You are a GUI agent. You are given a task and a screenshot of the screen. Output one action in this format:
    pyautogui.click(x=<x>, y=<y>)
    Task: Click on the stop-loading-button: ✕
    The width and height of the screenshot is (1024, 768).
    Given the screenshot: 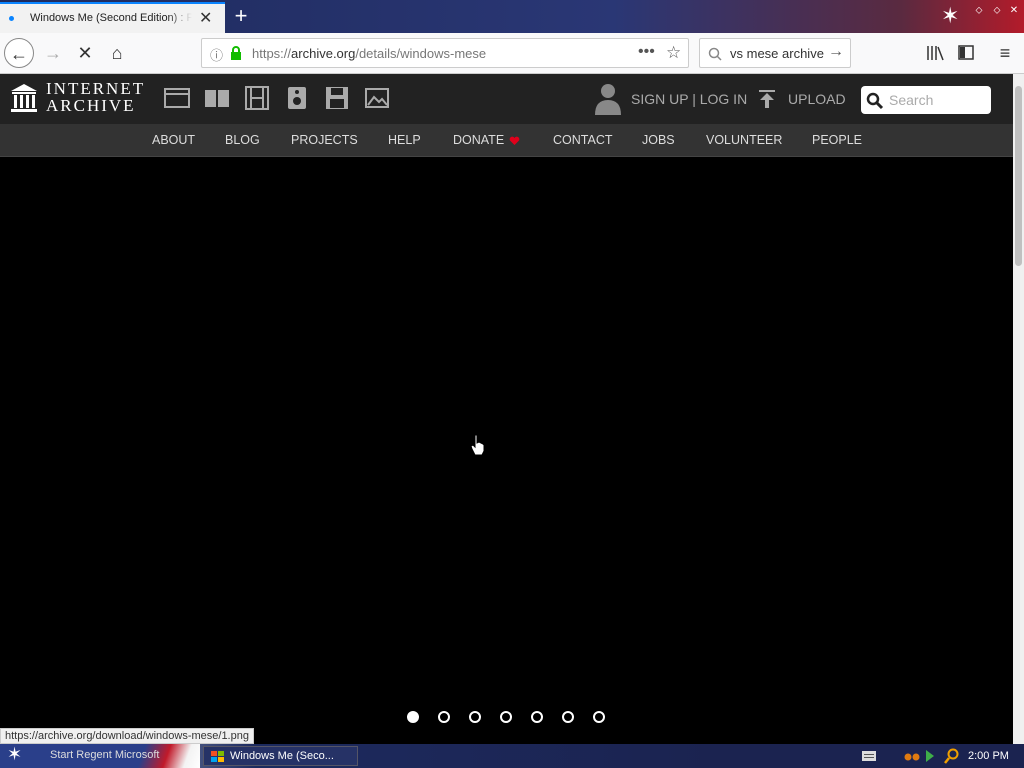 What is the action you would take?
    pyautogui.click(x=85, y=53)
    